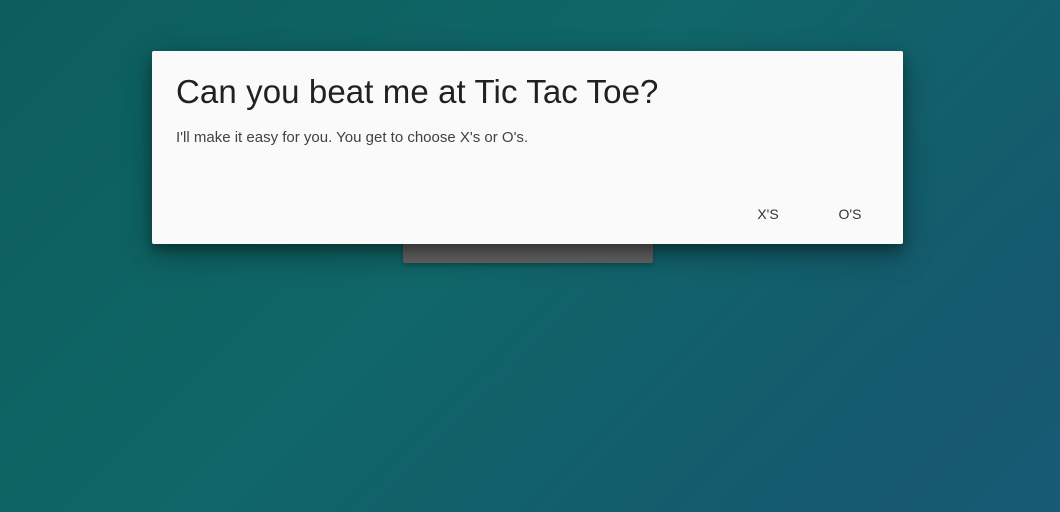 The height and width of the screenshot is (512, 1060). What do you see at coordinates (417, 91) in the screenshot?
I see `dialog-title: Can you beat me at Tic Tac Toe?` at bounding box center [417, 91].